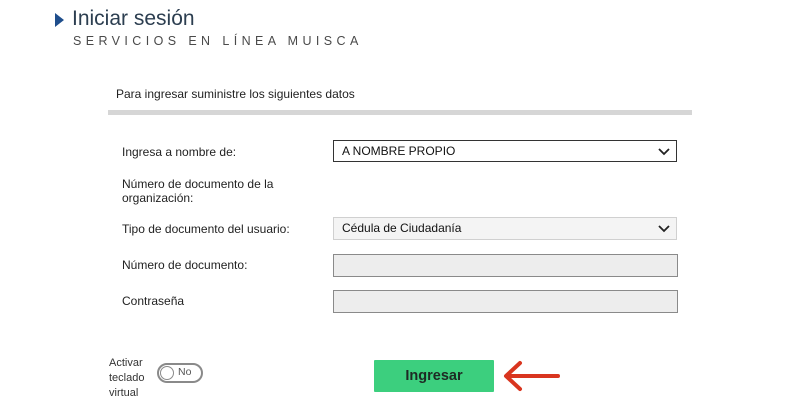 Image resolution: width=800 pixels, height=401 pixels. Describe the element at coordinates (505, 265) in the screenshot. I see `doc-number-input` at that location.